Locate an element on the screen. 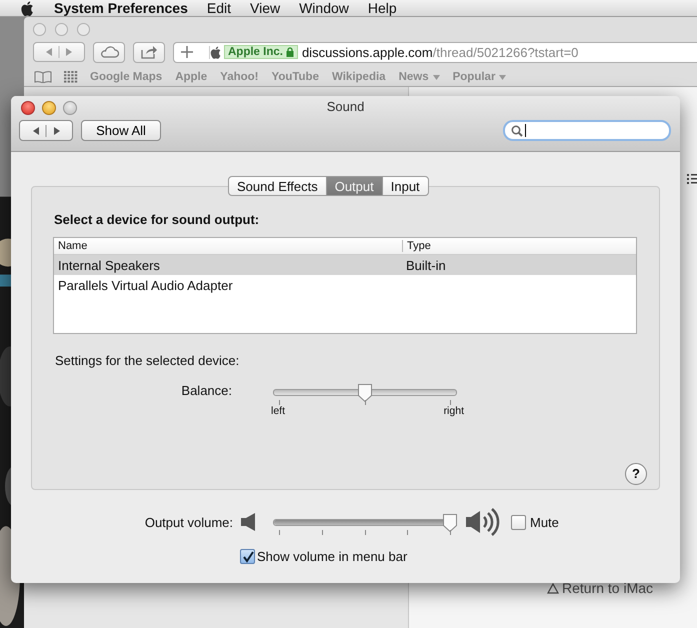 Image resolution: width=697 pixels, height=628 pixels. table-cell-text: Built-in is located at coordinates (425, 265).